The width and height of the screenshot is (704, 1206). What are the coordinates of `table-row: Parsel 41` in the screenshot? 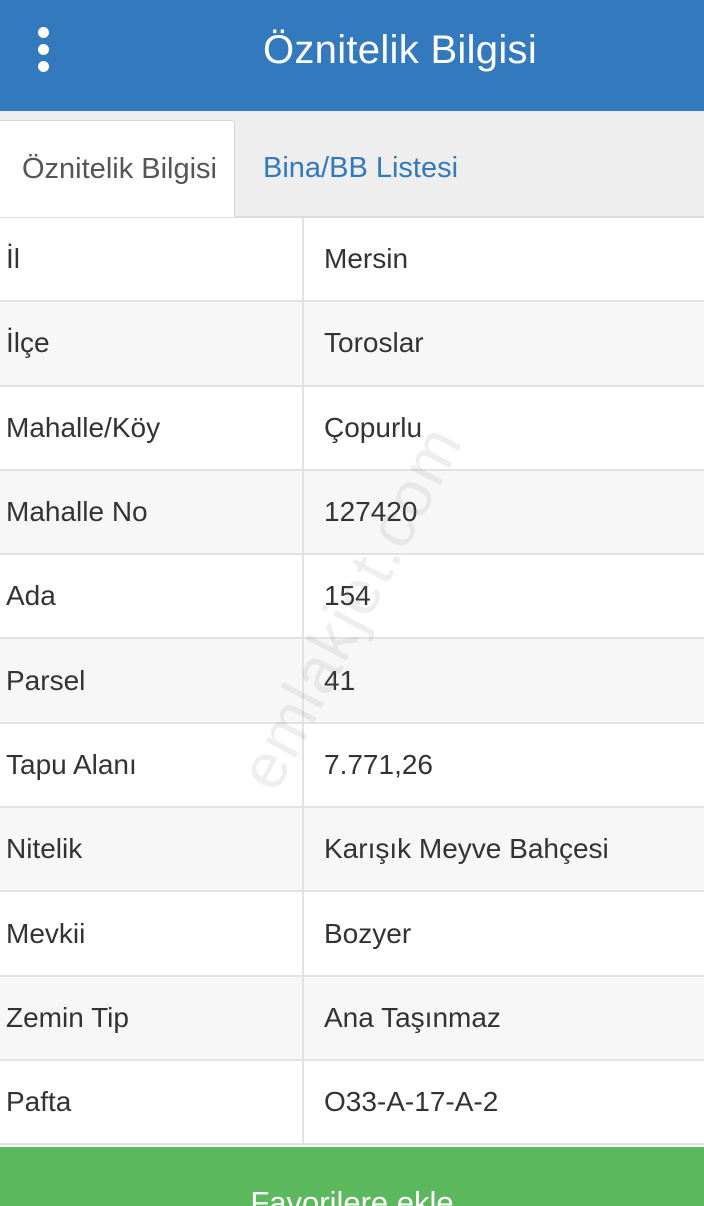 It's located at (352, 681).